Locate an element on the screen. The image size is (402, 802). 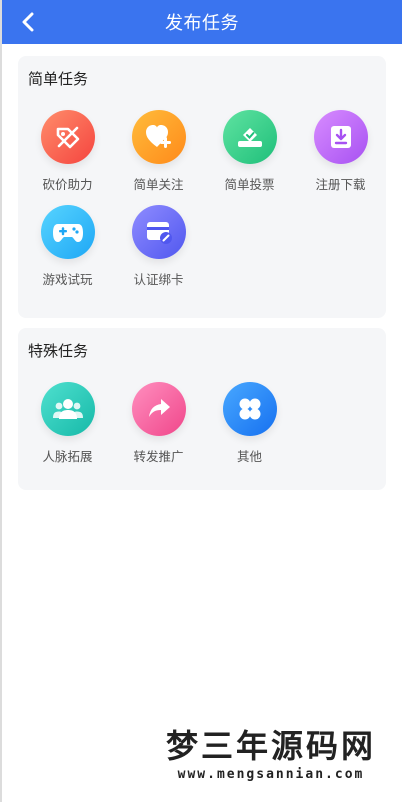
task-label: 转发推广 is located at coordinates (158, 456).